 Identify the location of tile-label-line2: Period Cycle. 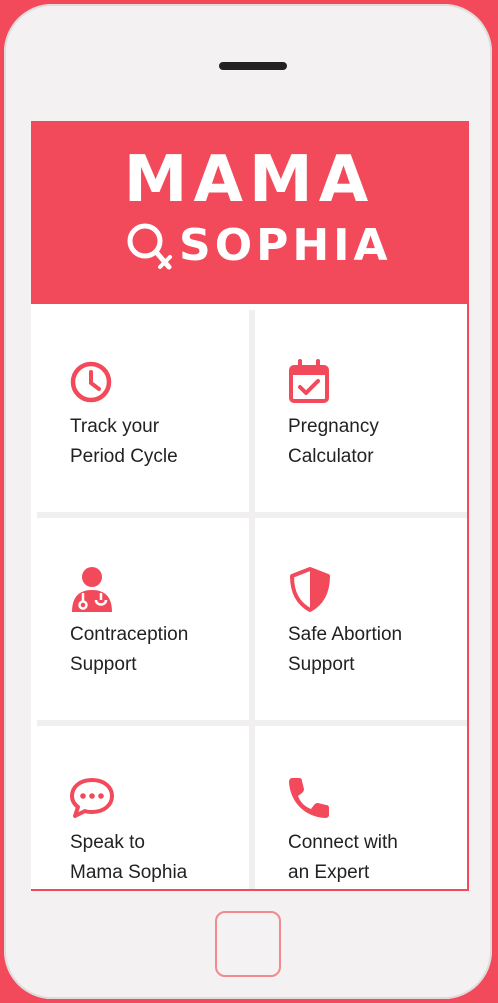
(124, 456).